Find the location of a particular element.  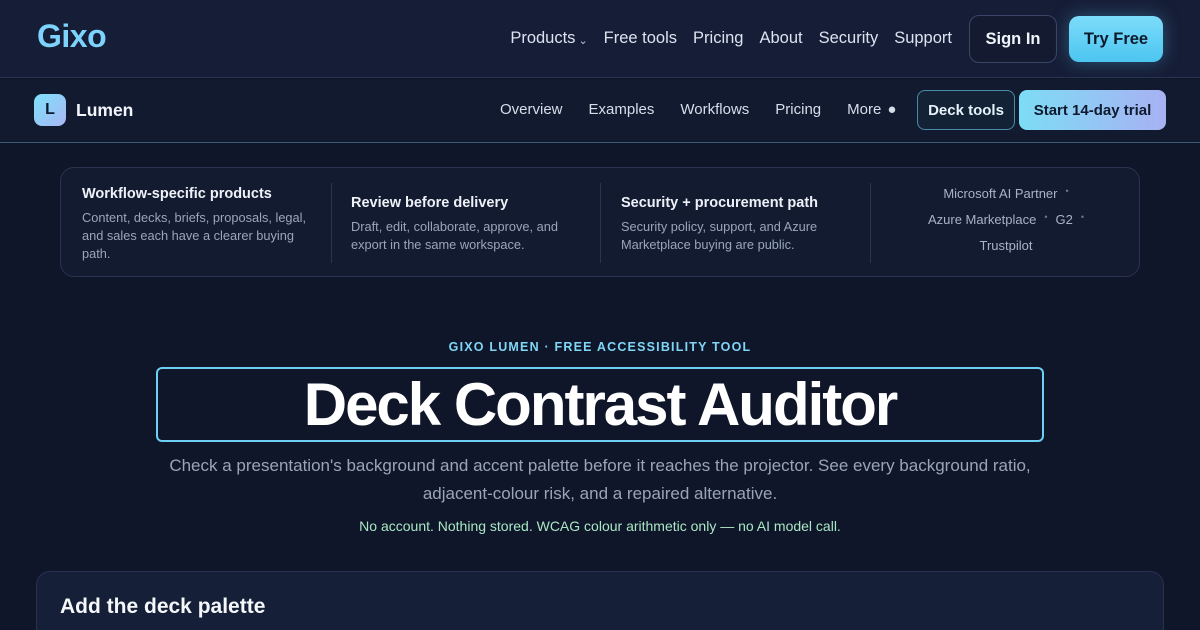

feature-title: Review before delivery is located at coordinates (430, 203).